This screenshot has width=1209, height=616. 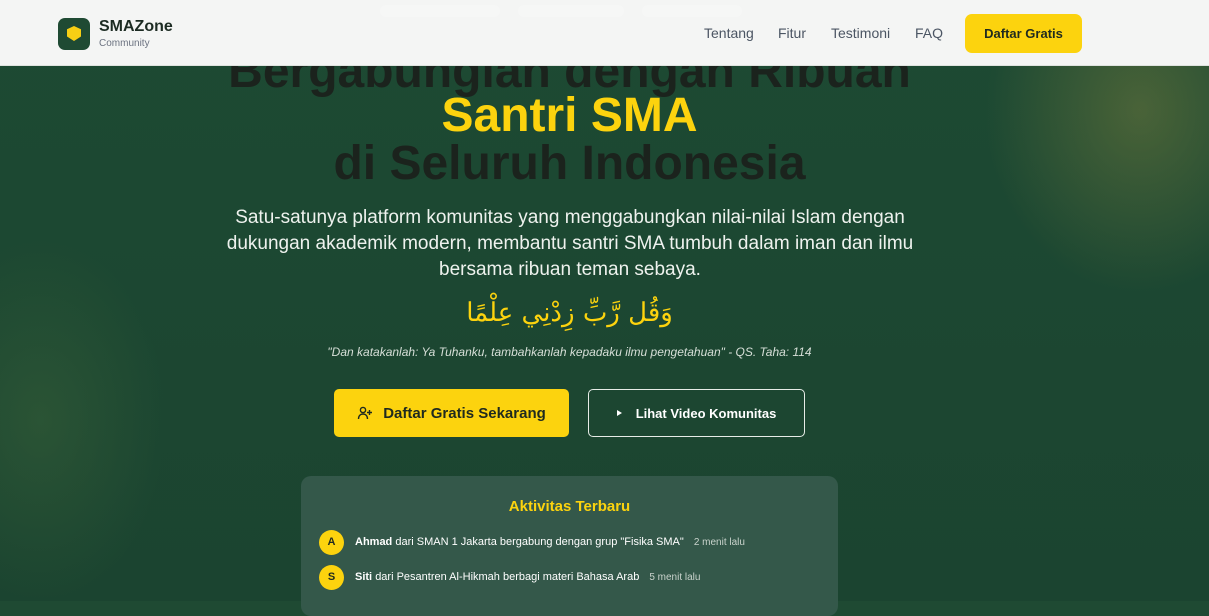 What do you see at coordinates (365, 413) in the screenshot?
I see `user-plus-icon` at bounding box center [365, 413].